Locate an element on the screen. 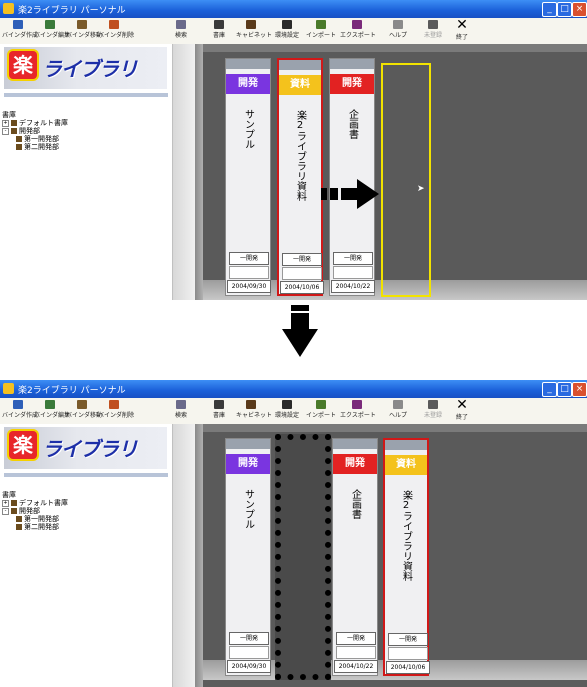  binder-title: 楽2ライブラリ資料 is located at coordinates (300, 155).